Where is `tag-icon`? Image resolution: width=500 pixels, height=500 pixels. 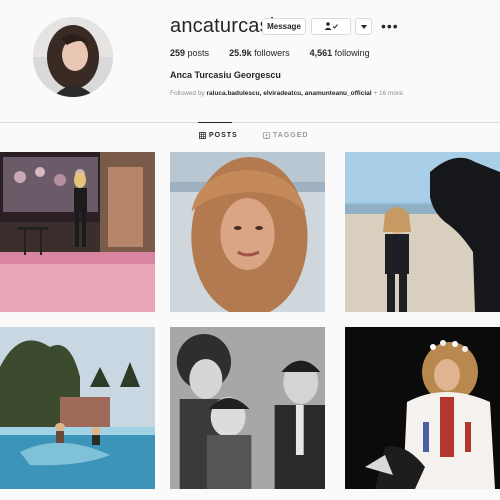 tag-icon is located at coordinates (266, 135).